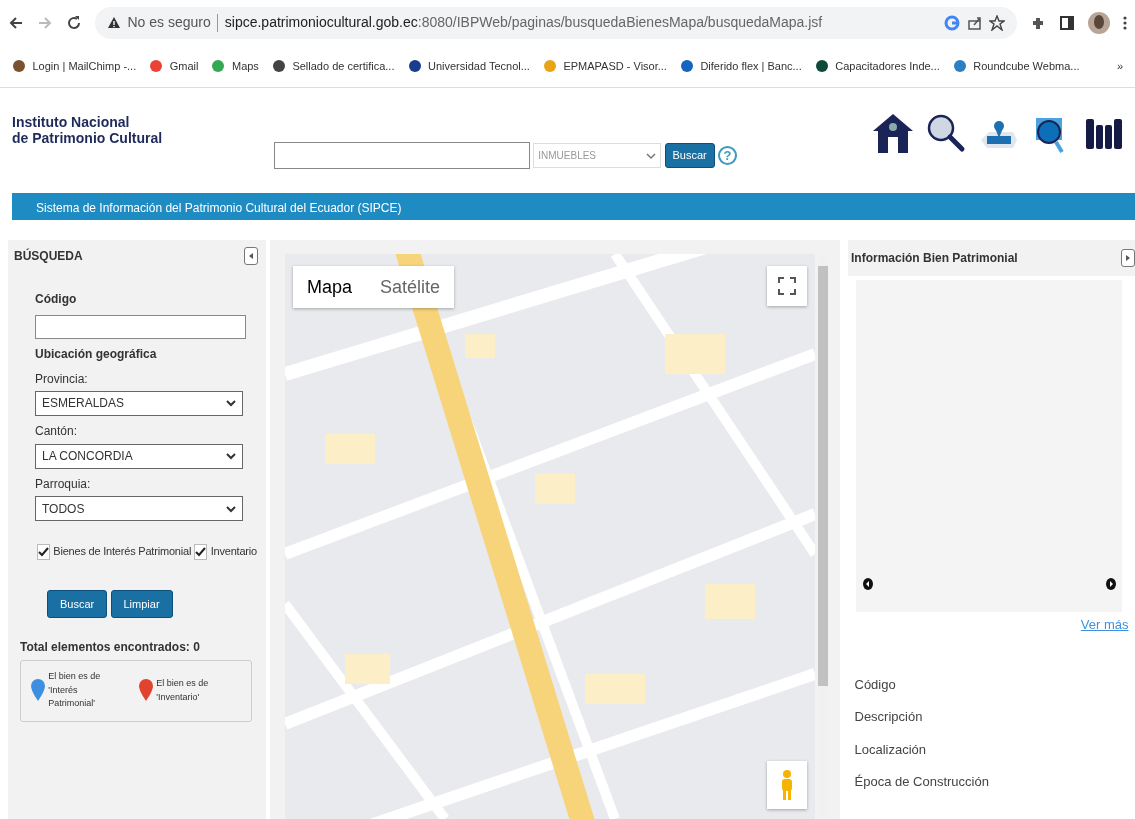 The width and height of the screenshot is (1135, 819). I want to click on fullscreen-button, so click(787, 286).